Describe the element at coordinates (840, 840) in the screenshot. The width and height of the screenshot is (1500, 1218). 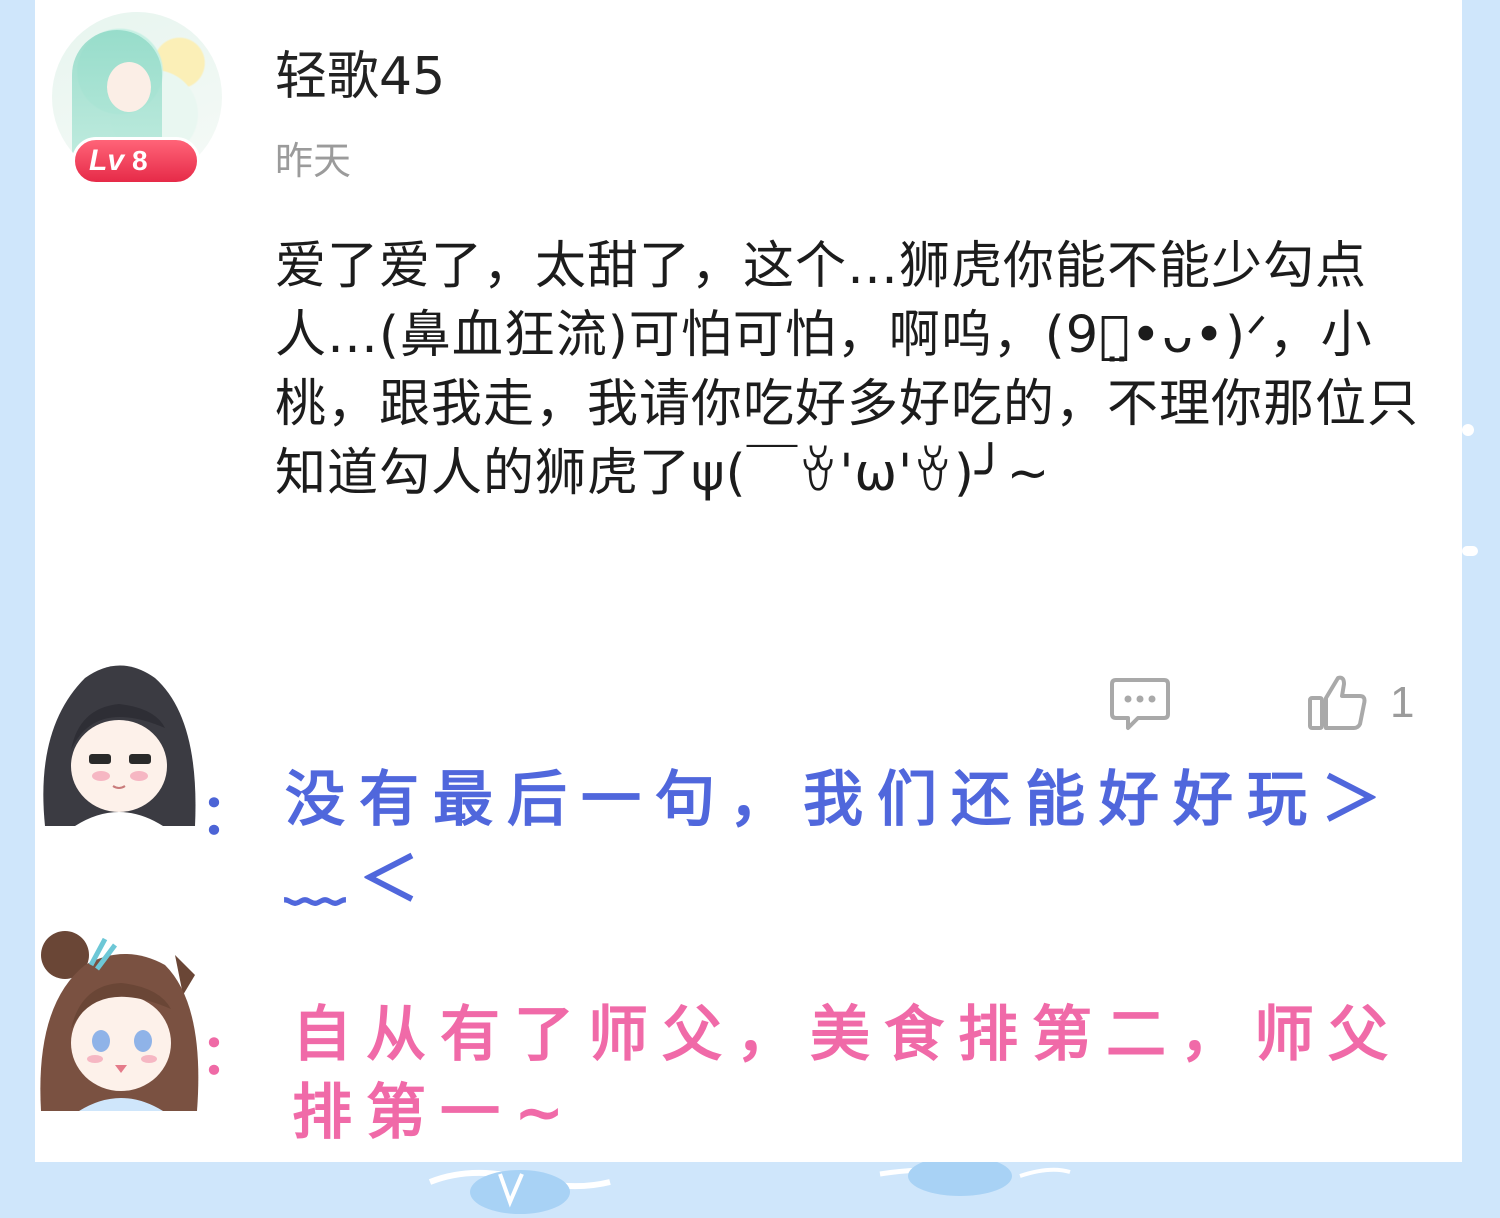
I see `overlay-note-blue: 没有最后一句，我们还能好好玩＞﹏＜` at that location.